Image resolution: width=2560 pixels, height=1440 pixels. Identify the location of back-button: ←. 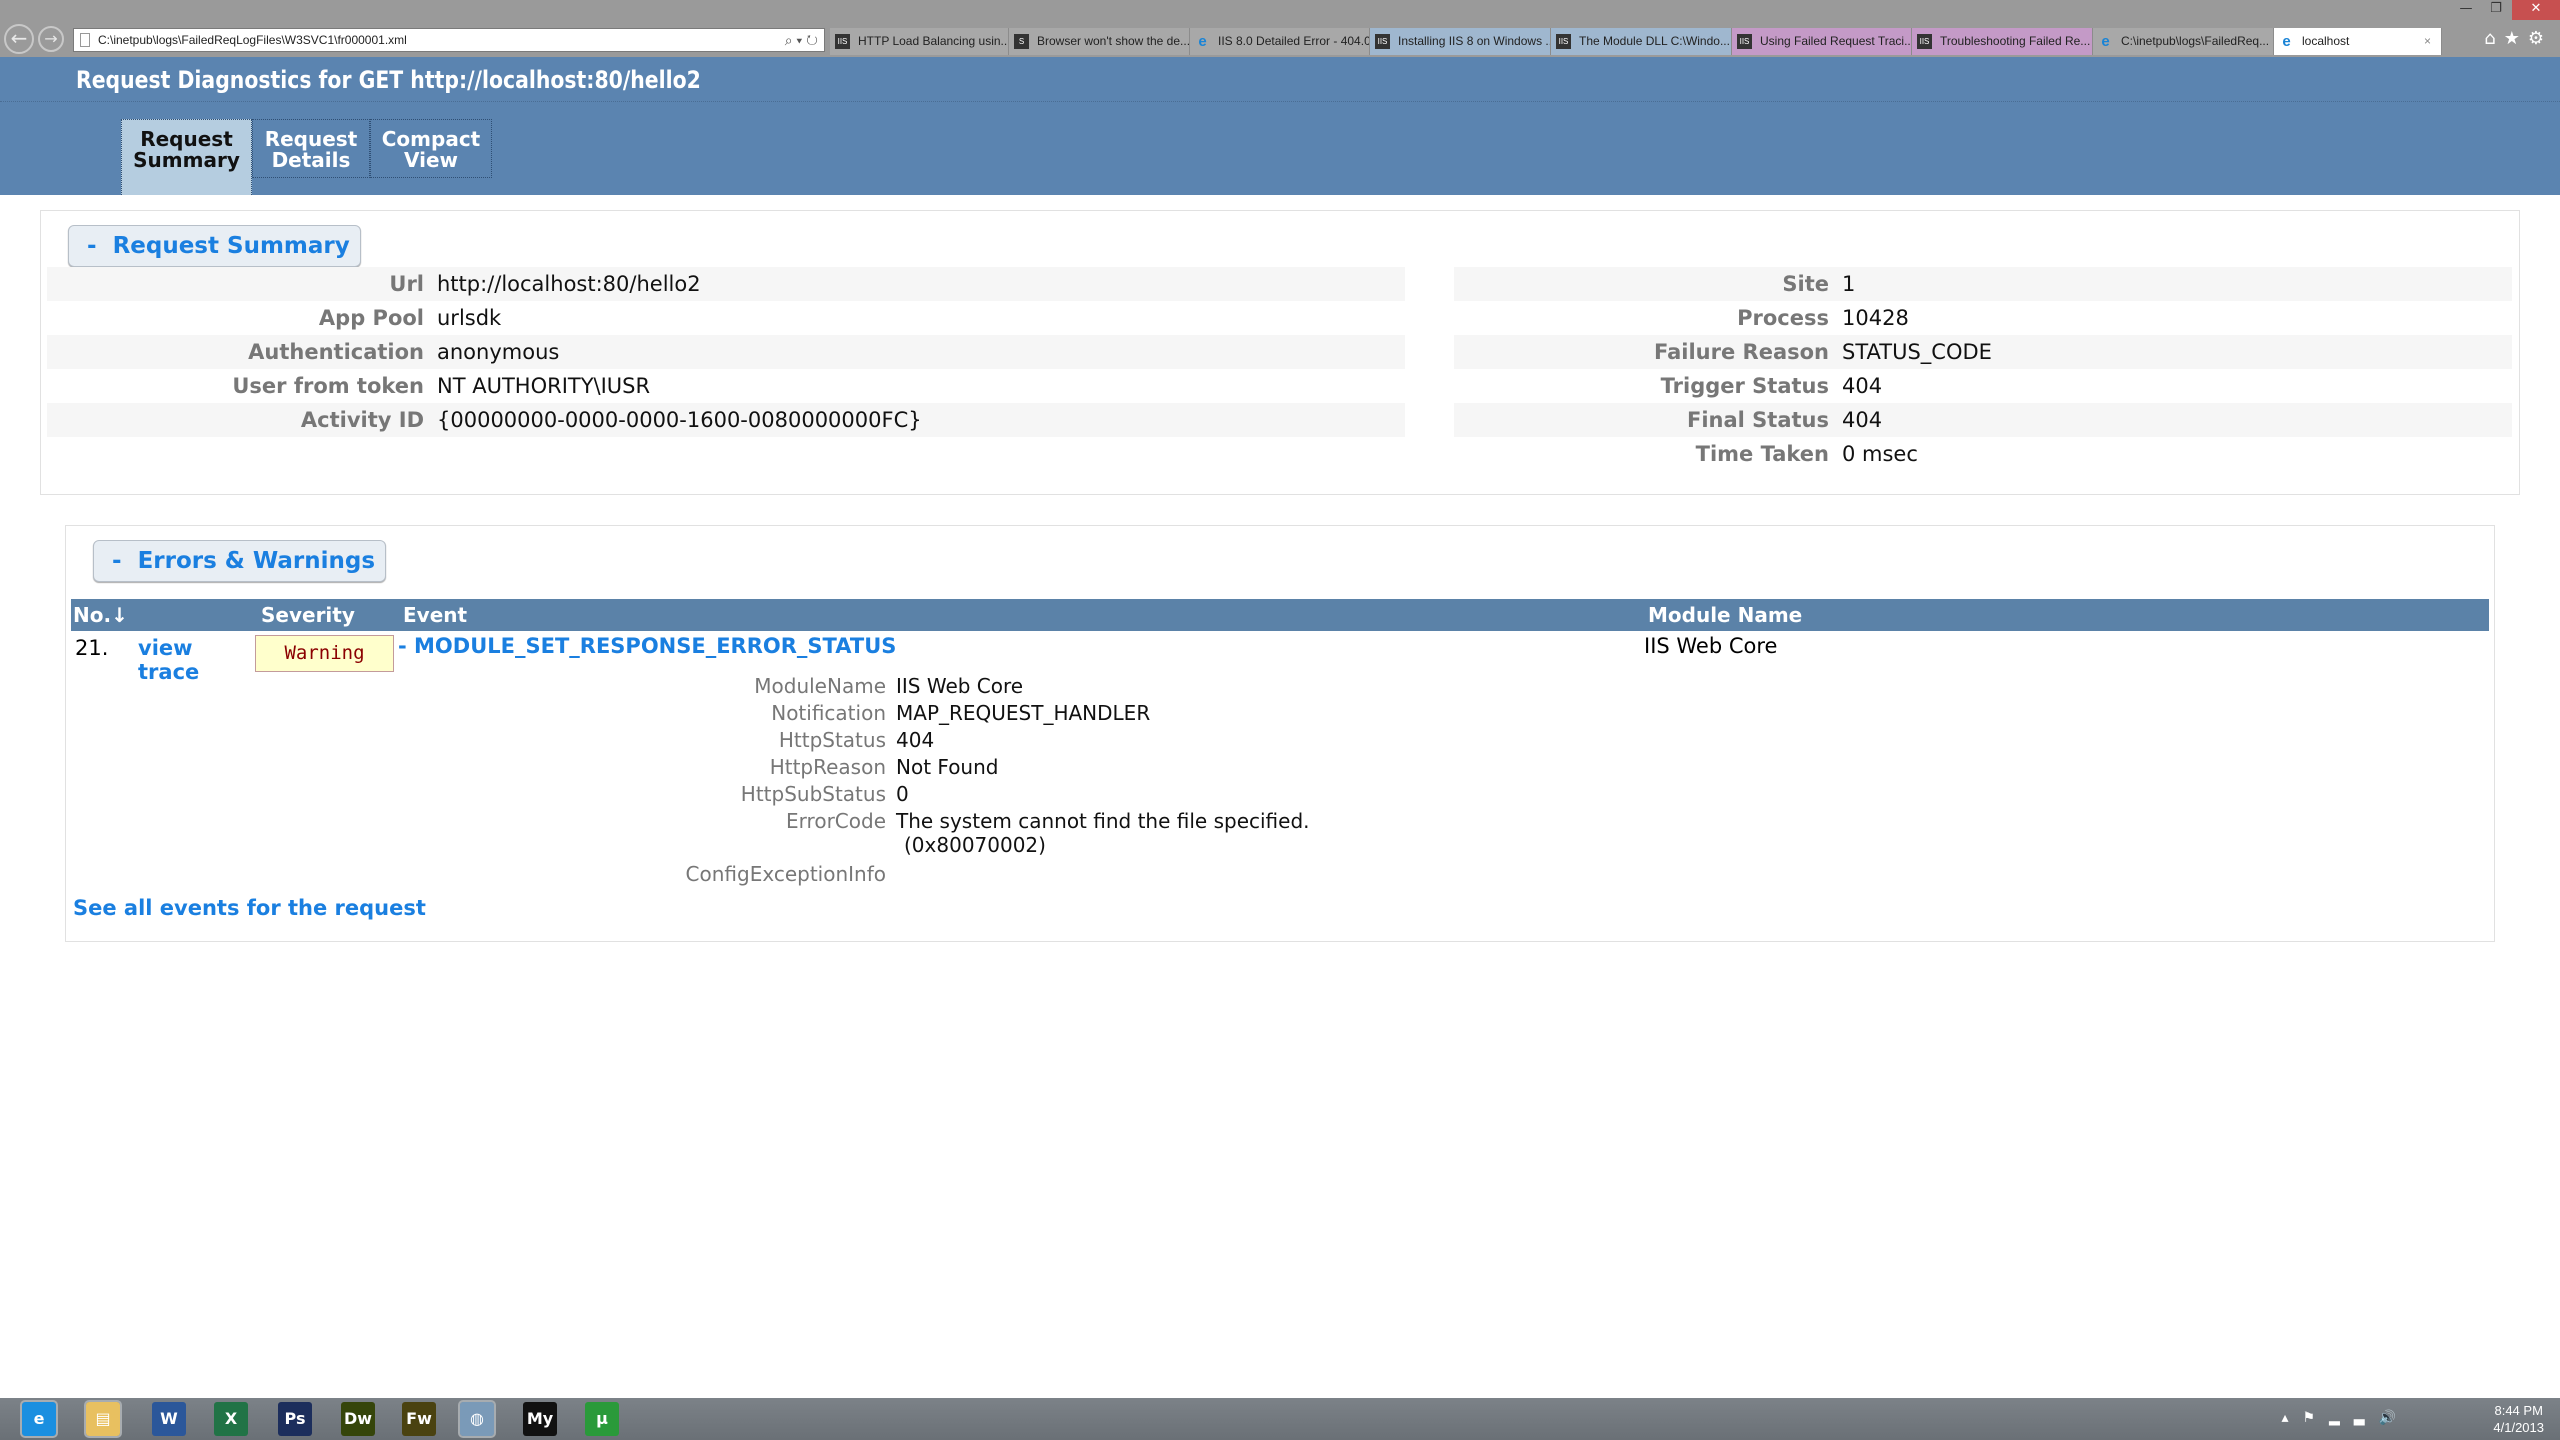
(19, 39).